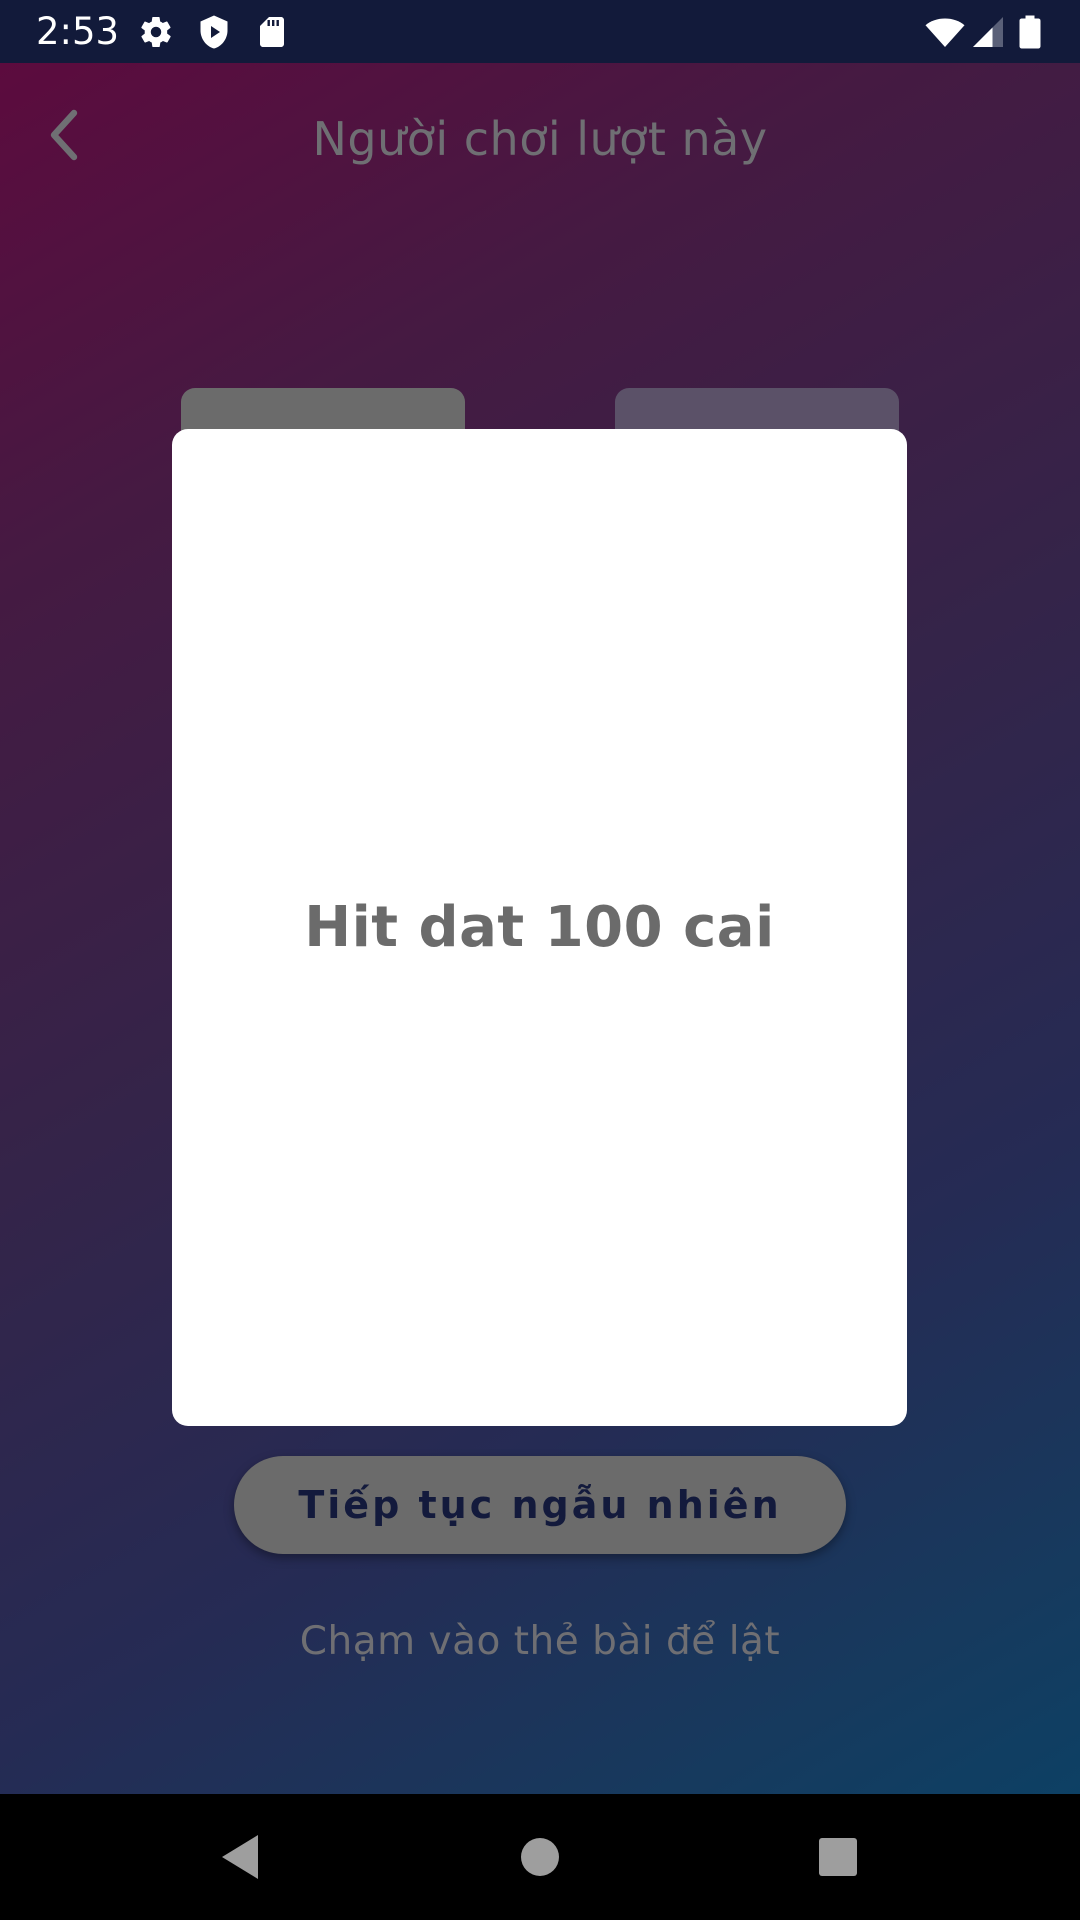 The height and width of the screenshot is (1920, 1080). Describe the element at coordinates (272, 32) in the screenshot. I see `sd-card-icon` at that location.